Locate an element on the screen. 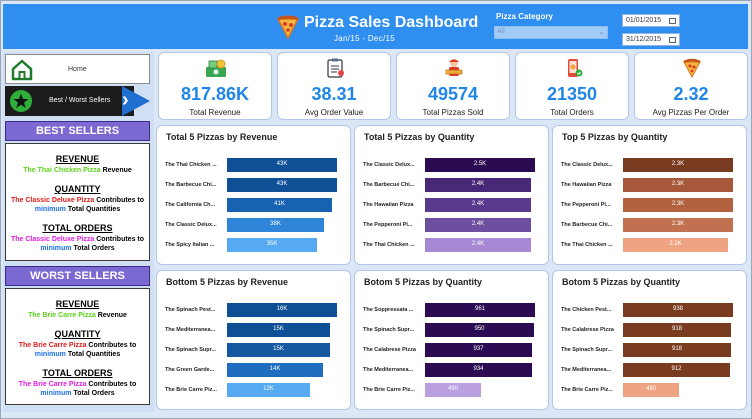  kpi-total-pizzas-sold: 49574 Total Pizzas Sold is located at coordinates (453, 86).